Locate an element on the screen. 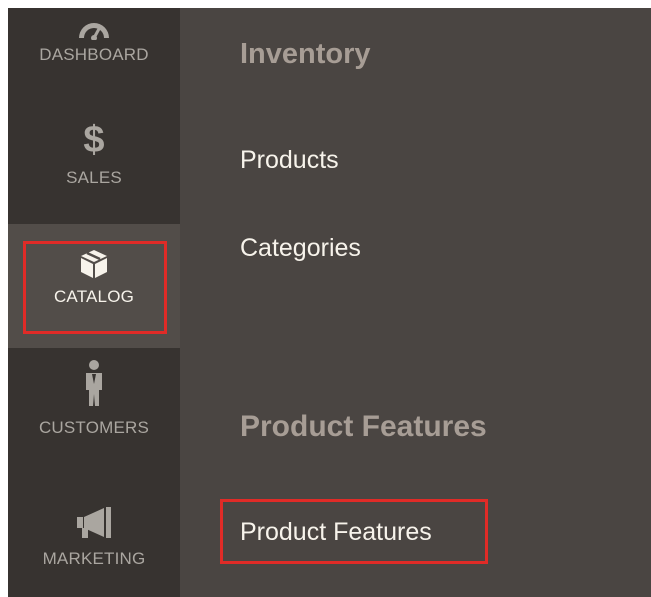 This screenshot has height=597, width=651. gauge-icon is located at coordinates (94, 31).